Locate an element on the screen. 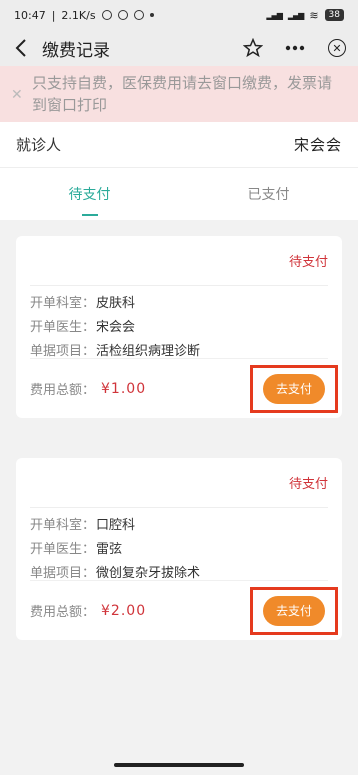 The image size is (358, 775). patient-name: 宋会会 is located at coordinates (317, 145).